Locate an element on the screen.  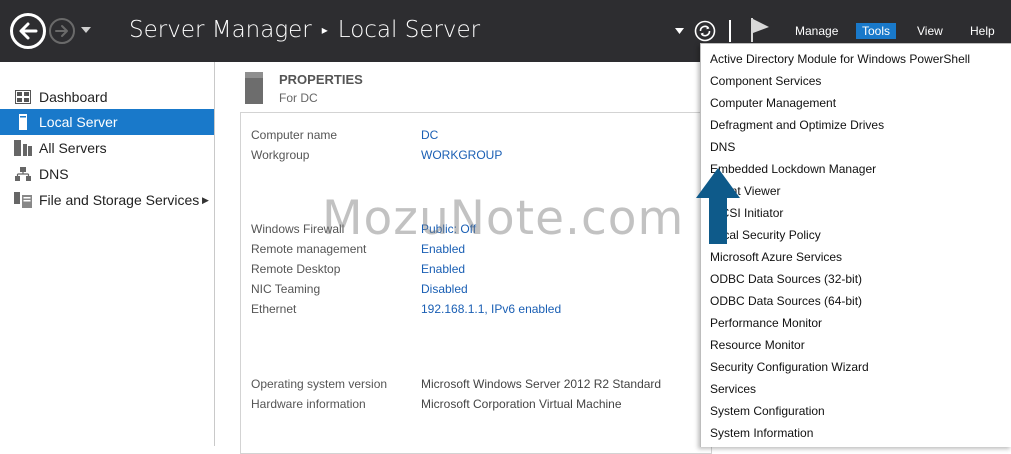
sidebar-item-dns: DNS is located at coordinates (107, 174).